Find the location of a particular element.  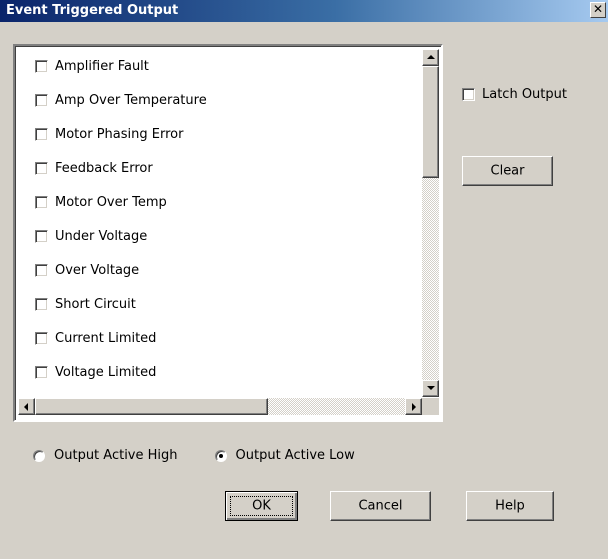

help-button-label: Help is located at coordinates (510, 506).